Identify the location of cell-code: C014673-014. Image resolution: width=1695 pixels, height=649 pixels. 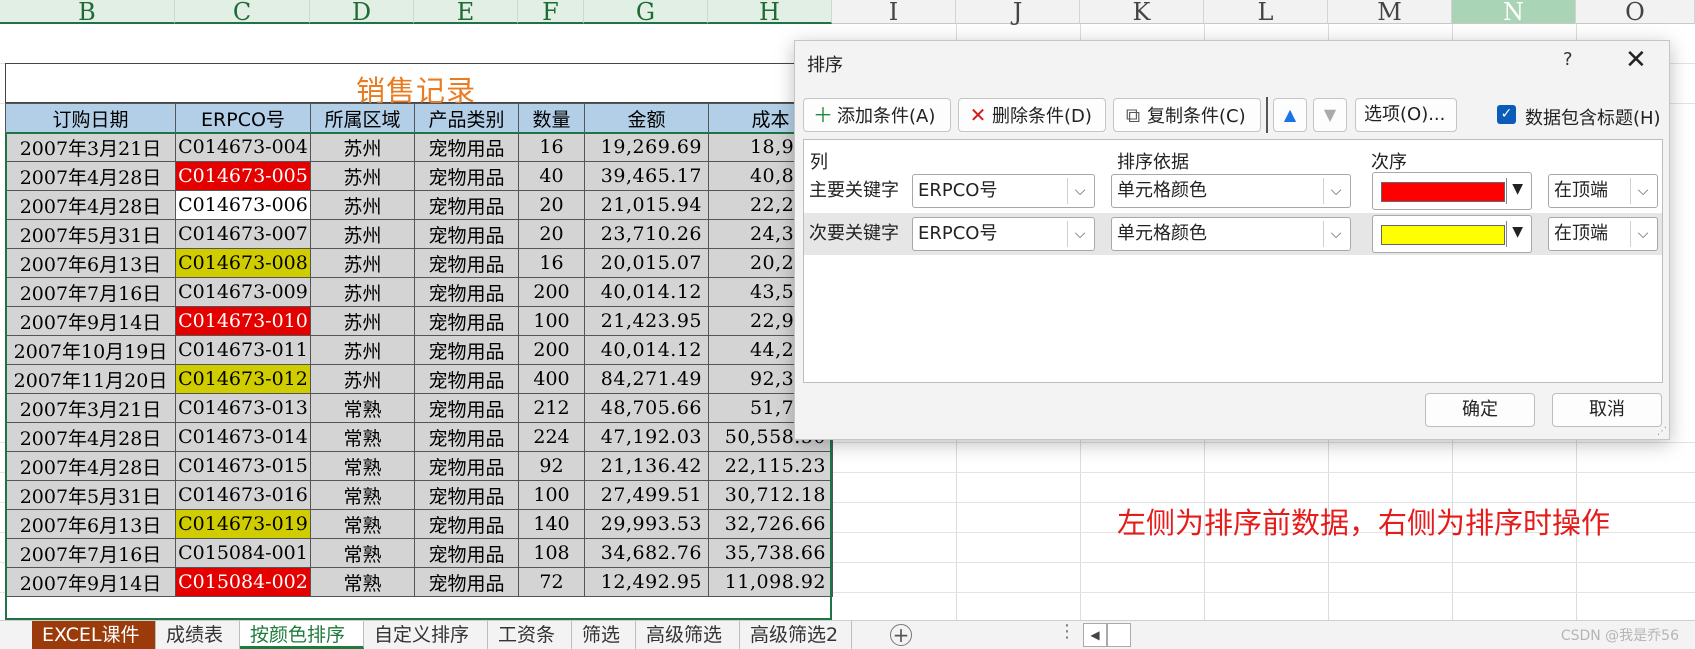
(243, 437).